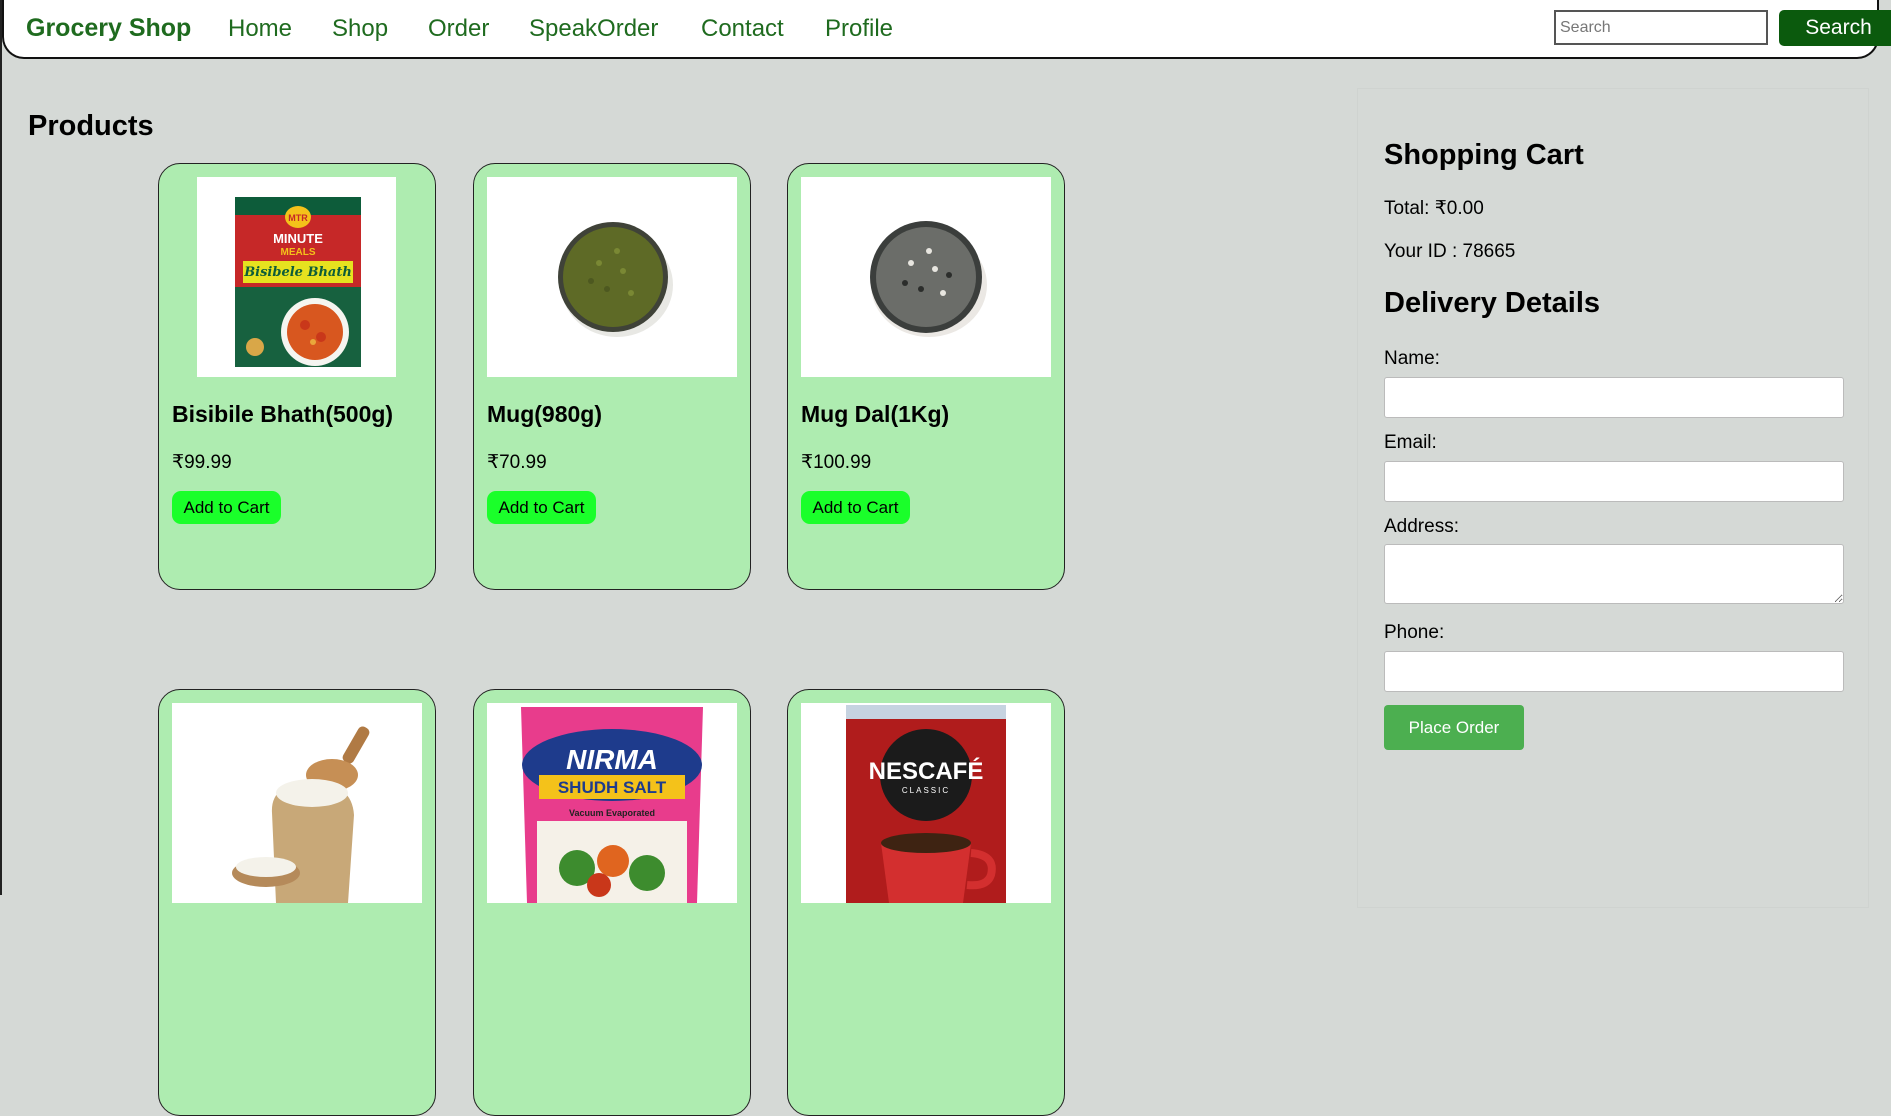 This screenshot has width=1891, height=1116. I want to click on svg-text: MINUTE, so click(298, 238).